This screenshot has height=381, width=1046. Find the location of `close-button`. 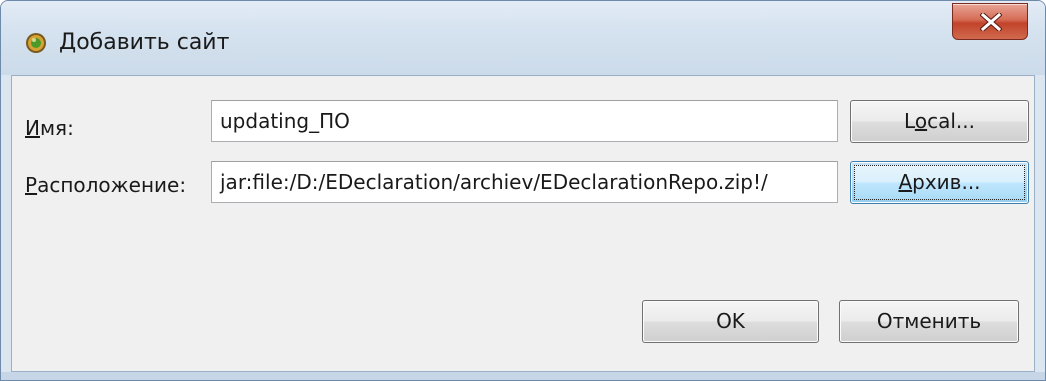

close-button is located at coordinates (990, 21).